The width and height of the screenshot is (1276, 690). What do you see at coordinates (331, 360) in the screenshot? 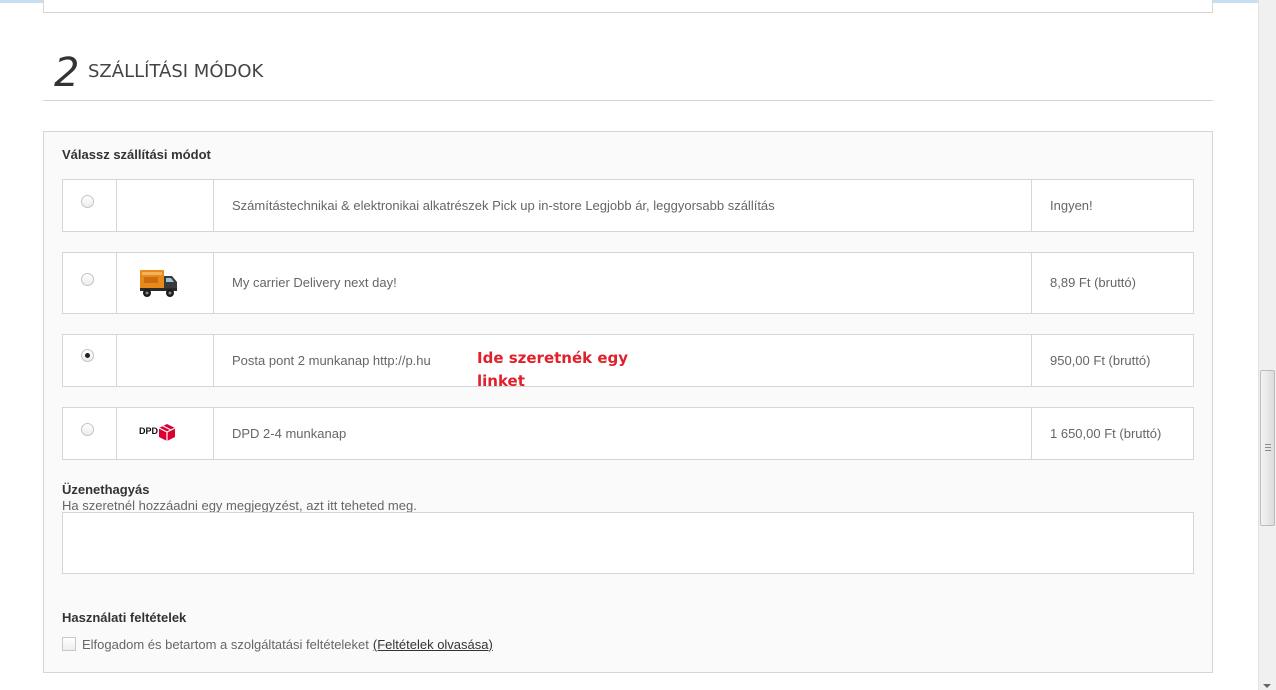
I see `carrier-description: Posta pont 2 munkanap http://p.hu` at bounding box center [331, 360].